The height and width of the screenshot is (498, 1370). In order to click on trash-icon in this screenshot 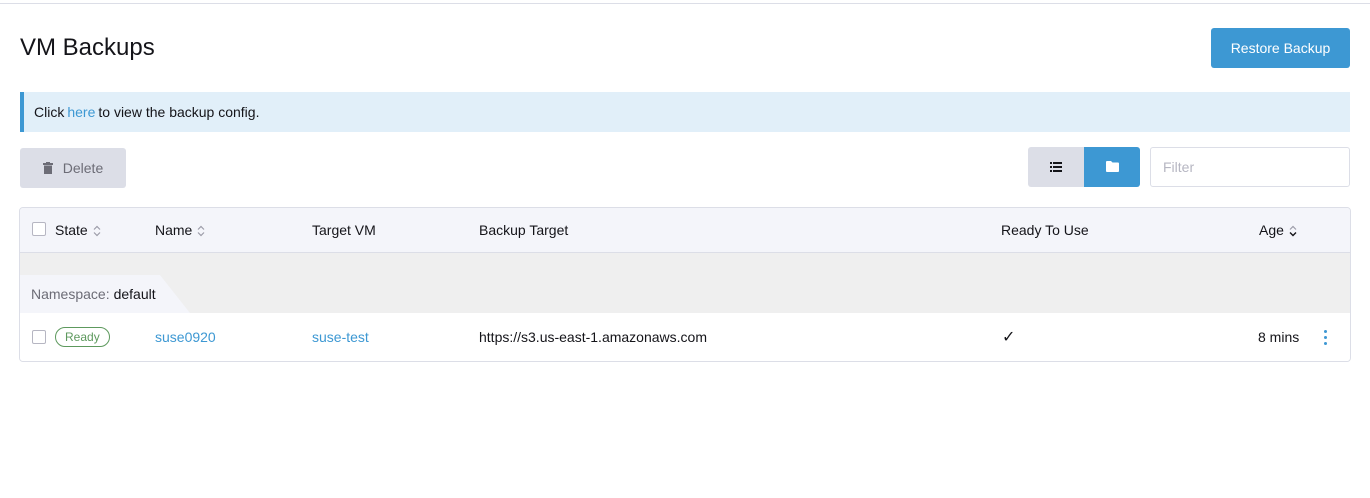, I will do `click(47, 168)`.